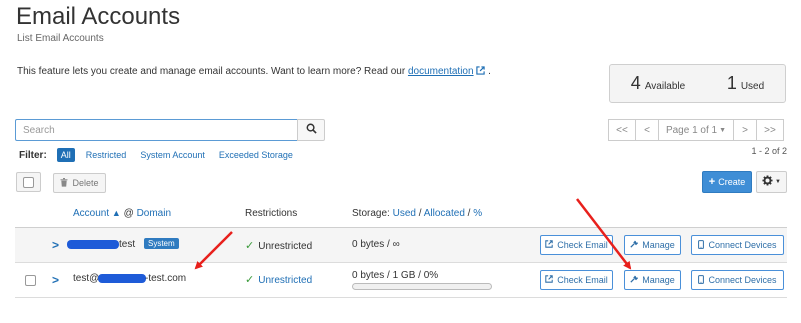  I want to click on allocated-sort-link: Allocated, so click(444, 213).